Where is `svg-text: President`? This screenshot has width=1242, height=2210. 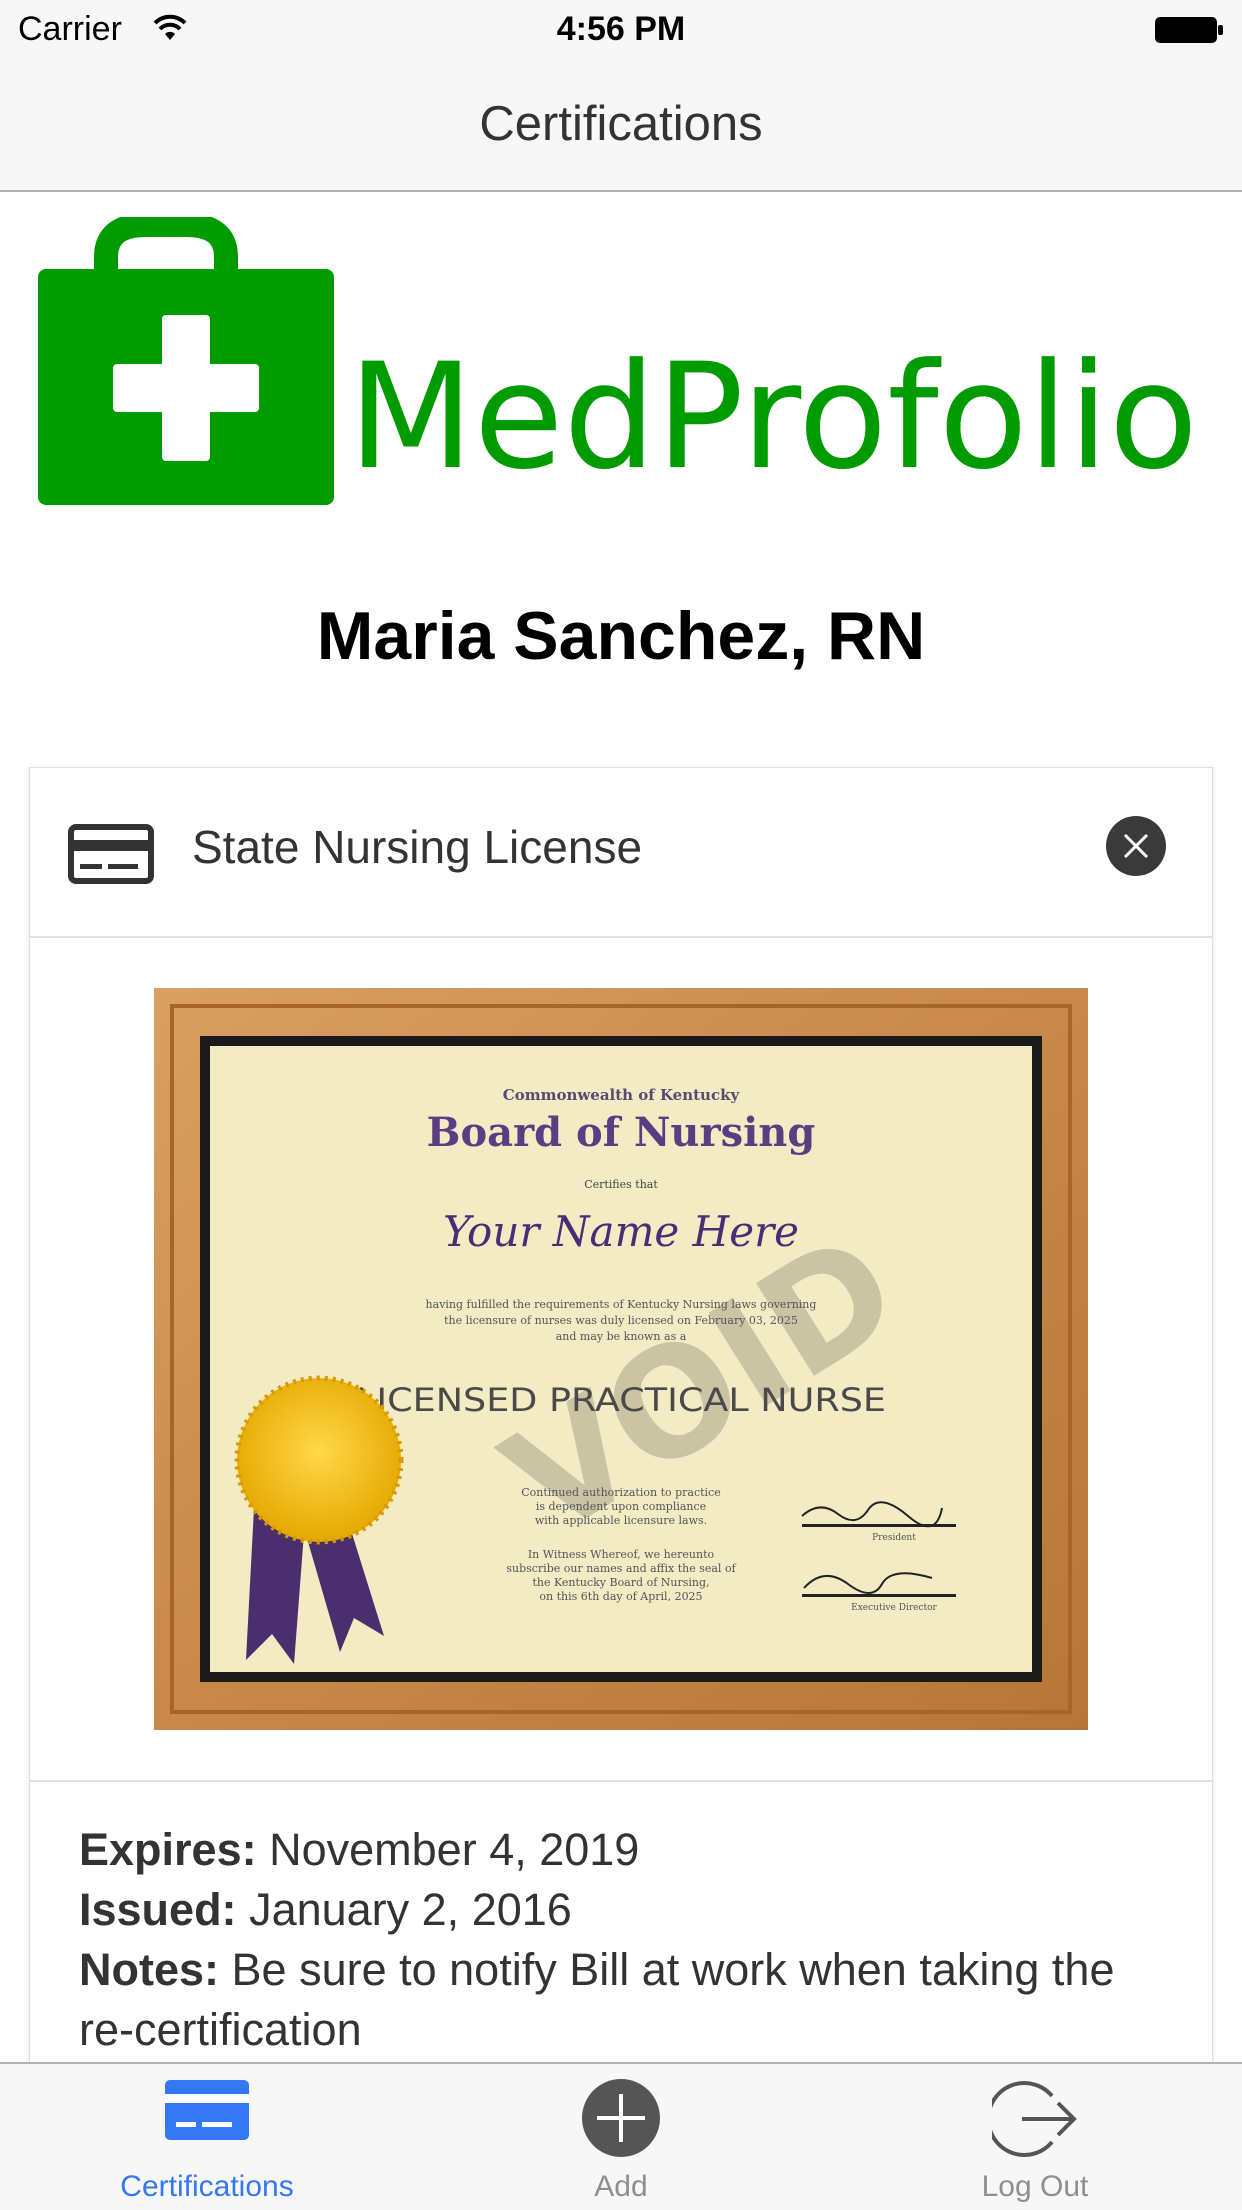
svg-text: President is located at coordinates (894, 1538).